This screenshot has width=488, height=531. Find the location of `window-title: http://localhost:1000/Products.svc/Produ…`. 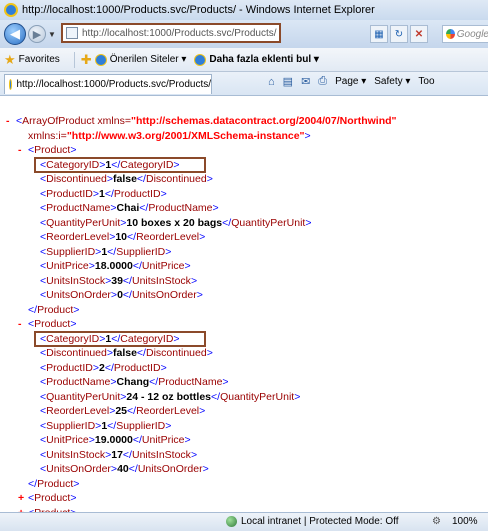

window-title: http://localhost:1000/Products.svc/Produ… is located at coordinates (198, 10).